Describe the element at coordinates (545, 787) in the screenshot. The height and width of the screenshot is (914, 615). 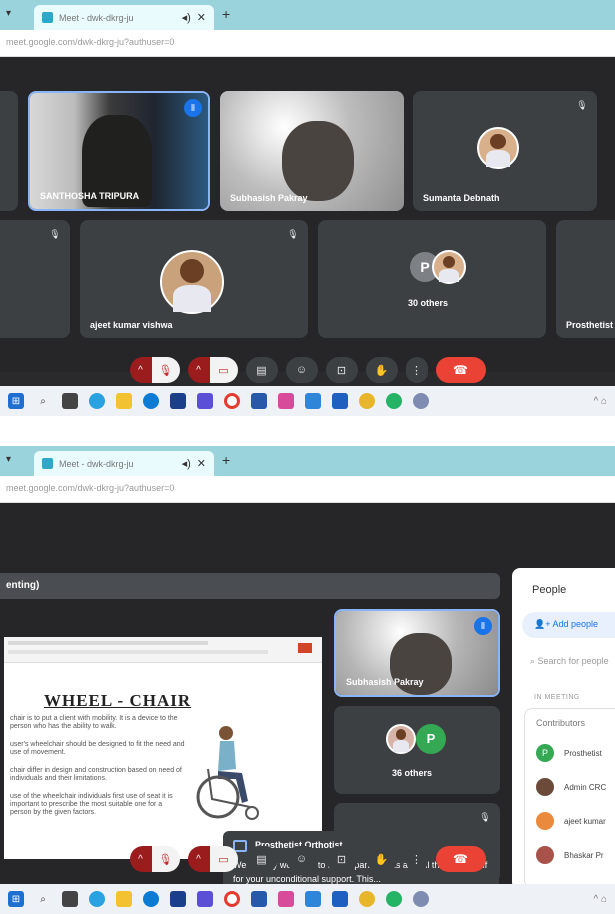
I see `person-avatar` at that location.